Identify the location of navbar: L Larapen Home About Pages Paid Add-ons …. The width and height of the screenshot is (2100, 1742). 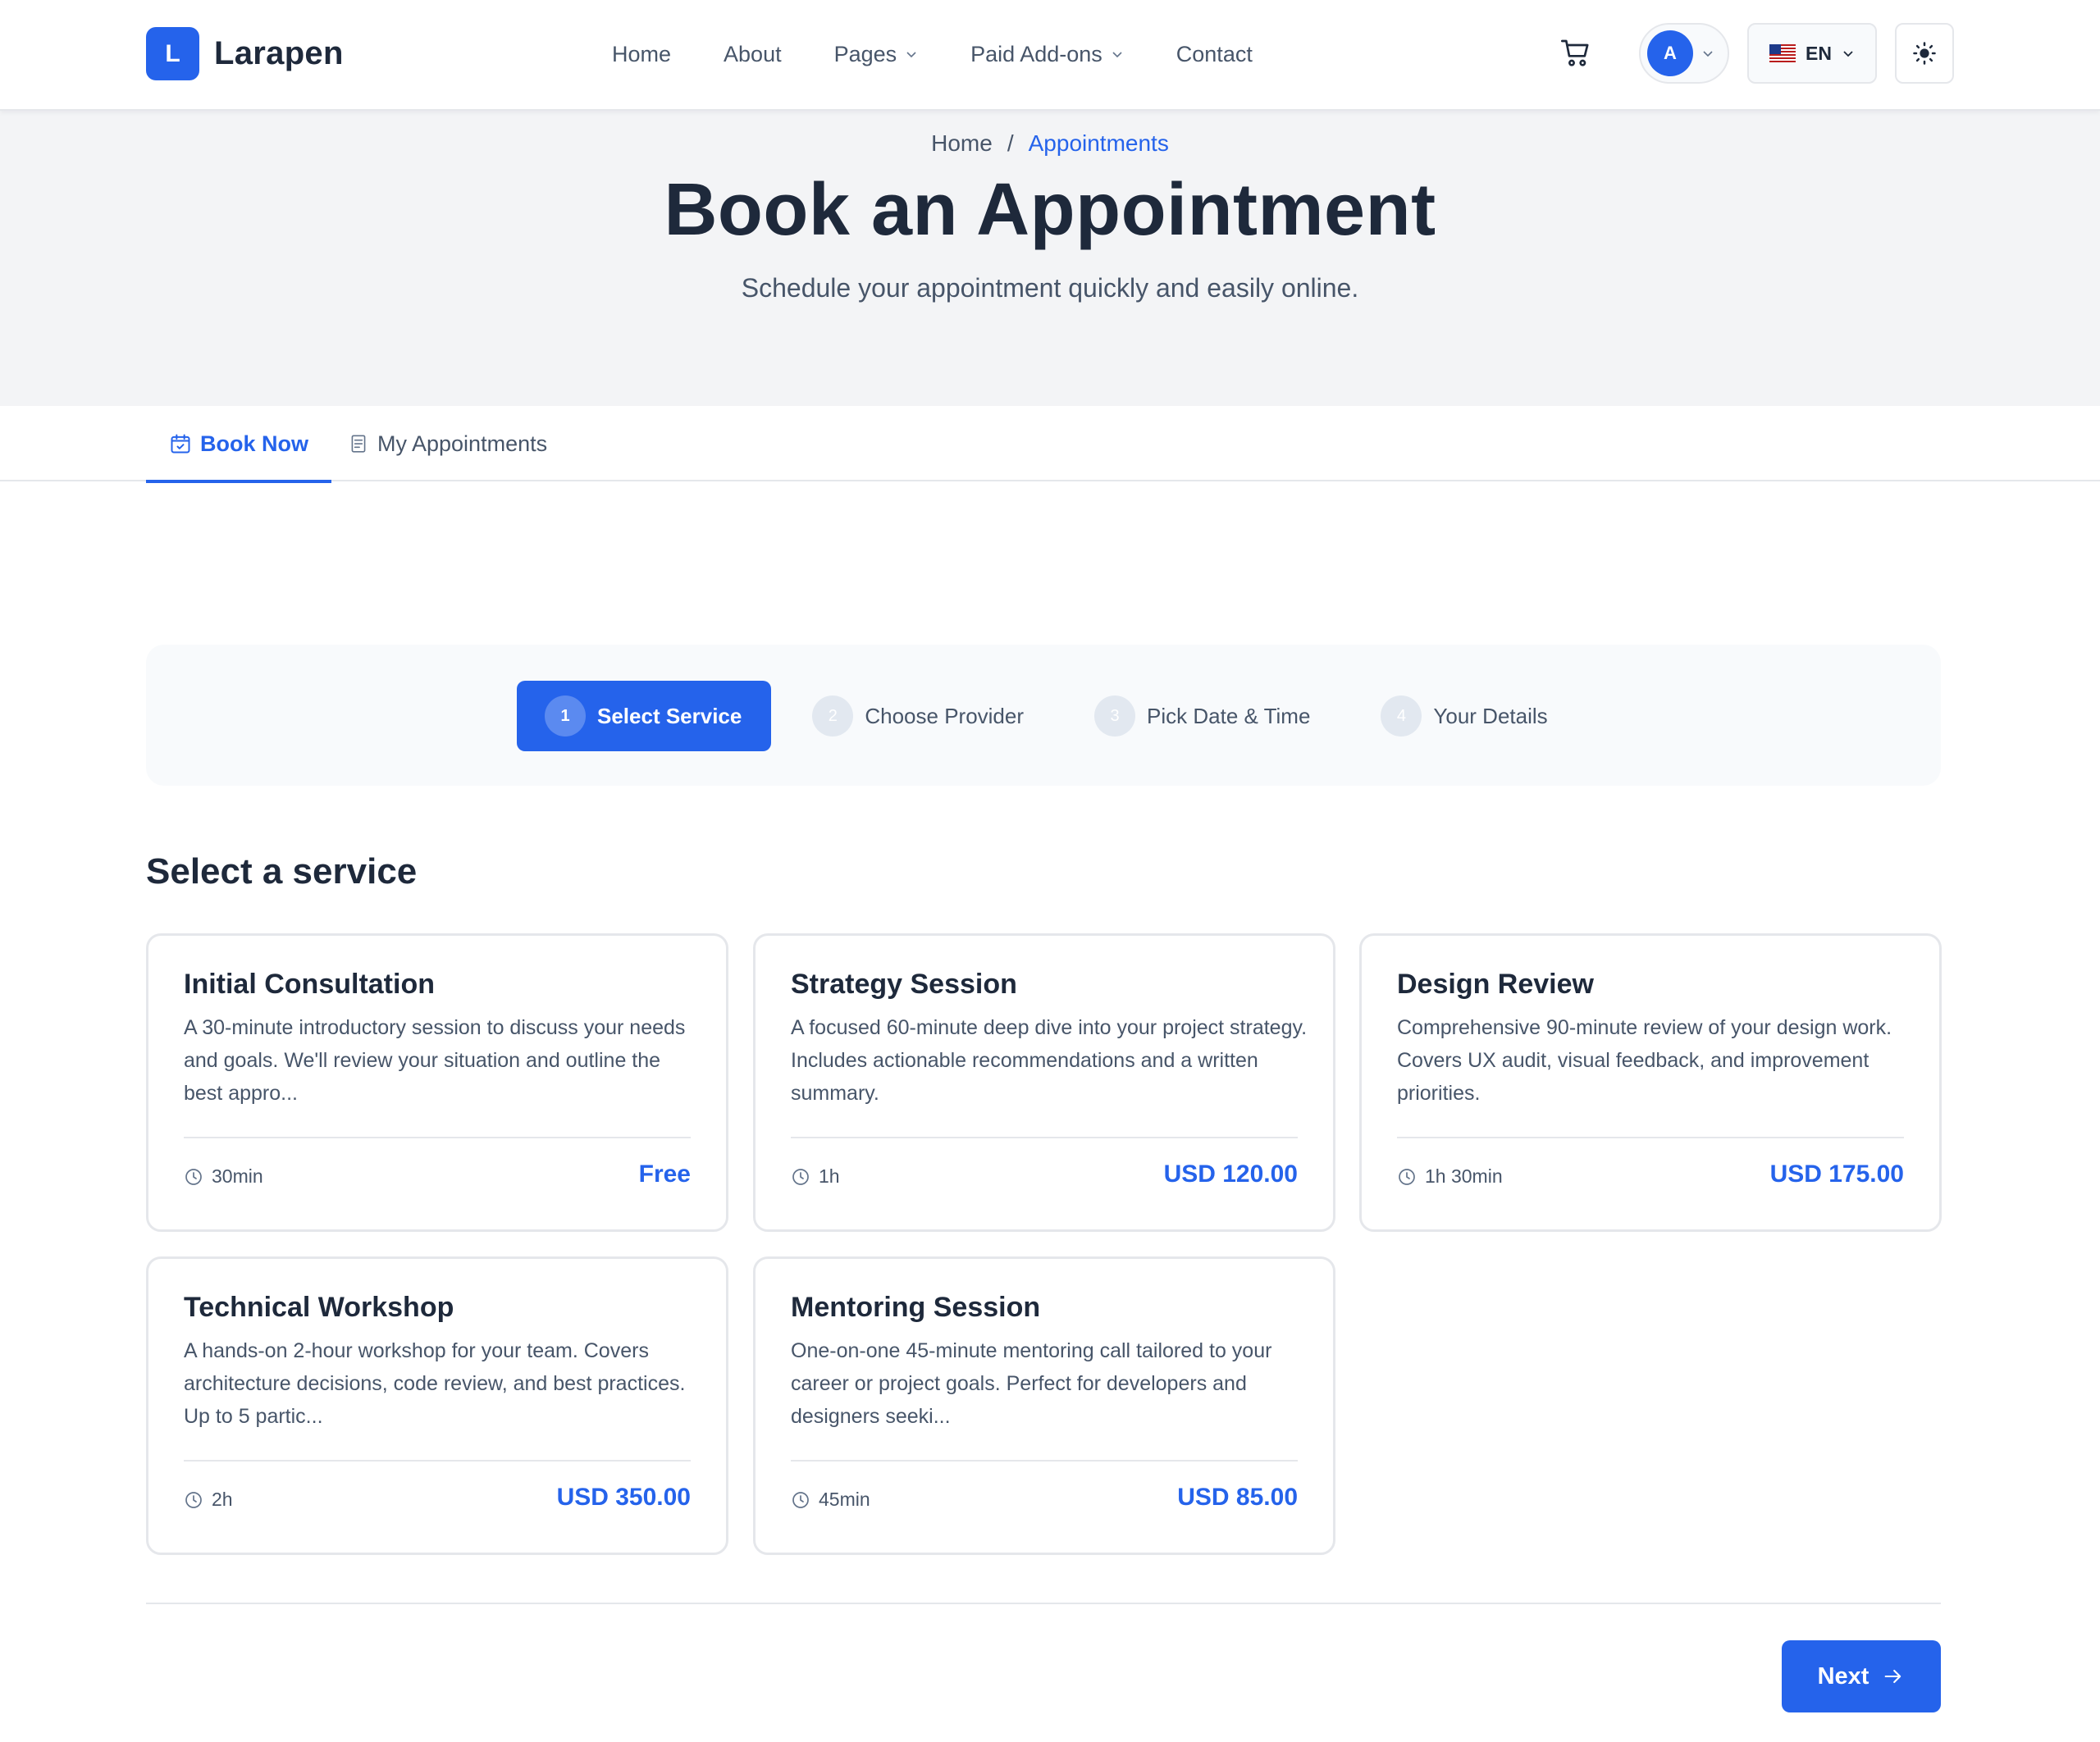
(1050, 55).